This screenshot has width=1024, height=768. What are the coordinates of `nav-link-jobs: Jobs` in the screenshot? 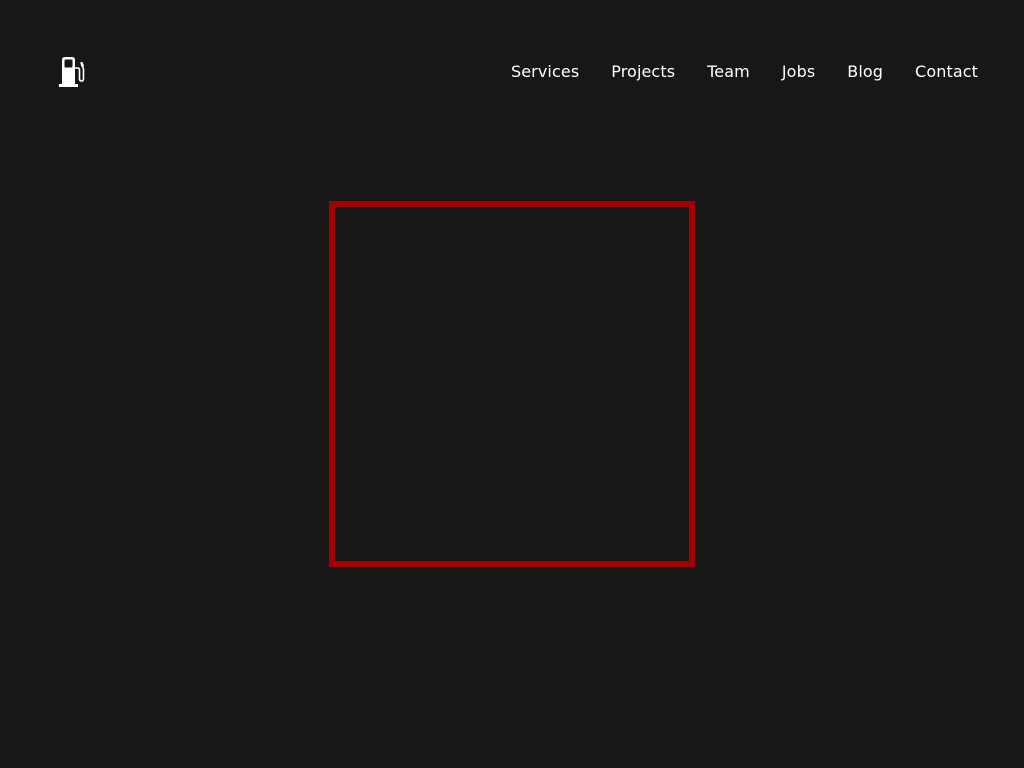 It's located at (798, 72).